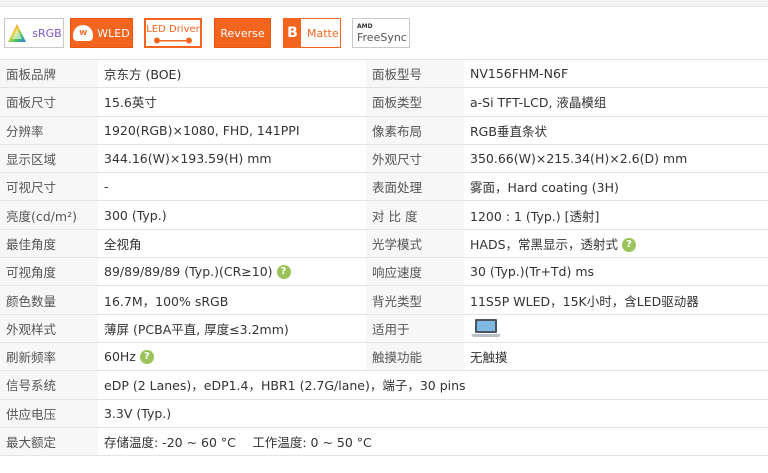 The image size is (768, 473). Describe the element at coordinates (232, 186) in the screenshot. I see `spec-value: -` at that location.